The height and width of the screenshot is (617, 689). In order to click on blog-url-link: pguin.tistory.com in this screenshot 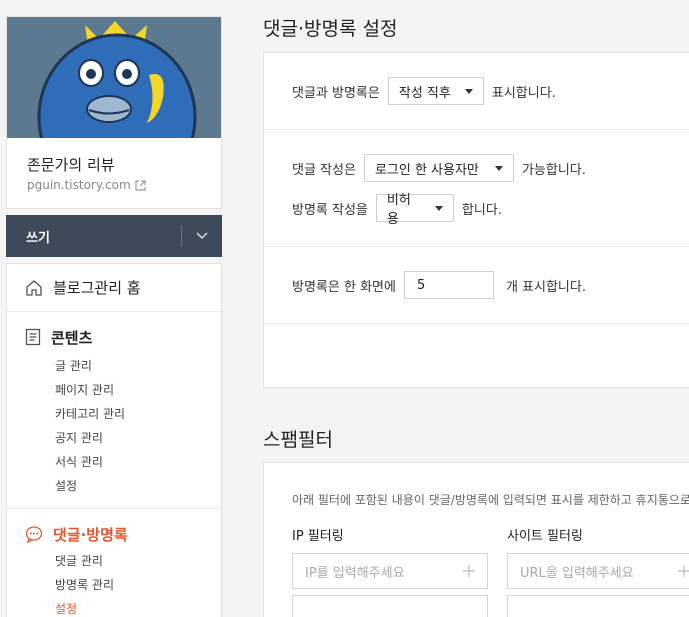, I will do `click(86, 185)`.